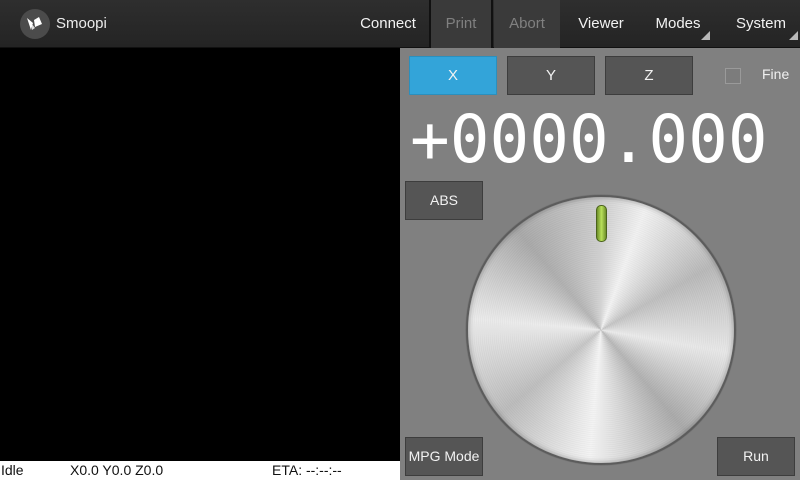  Describe the element at coordinates (117, 470) in the screenshot. I see `position-readout: X0.0 Y0.0 Z0.0` at that location.